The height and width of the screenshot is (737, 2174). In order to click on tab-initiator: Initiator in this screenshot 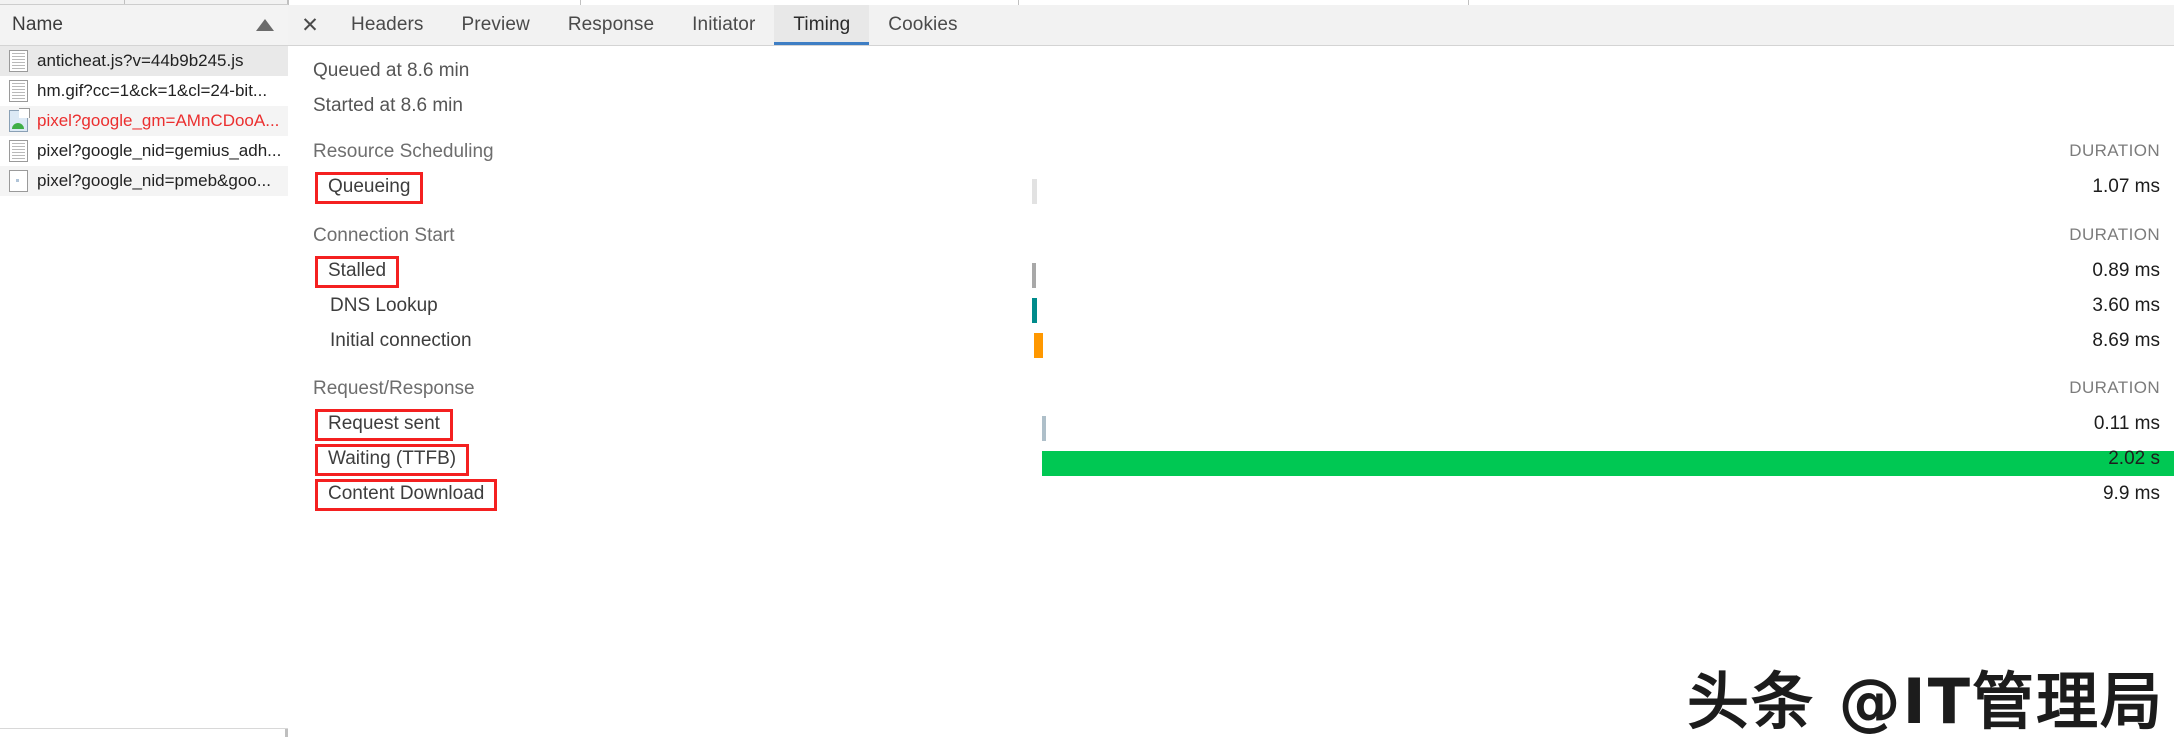, I will do `click(723, 25)`.